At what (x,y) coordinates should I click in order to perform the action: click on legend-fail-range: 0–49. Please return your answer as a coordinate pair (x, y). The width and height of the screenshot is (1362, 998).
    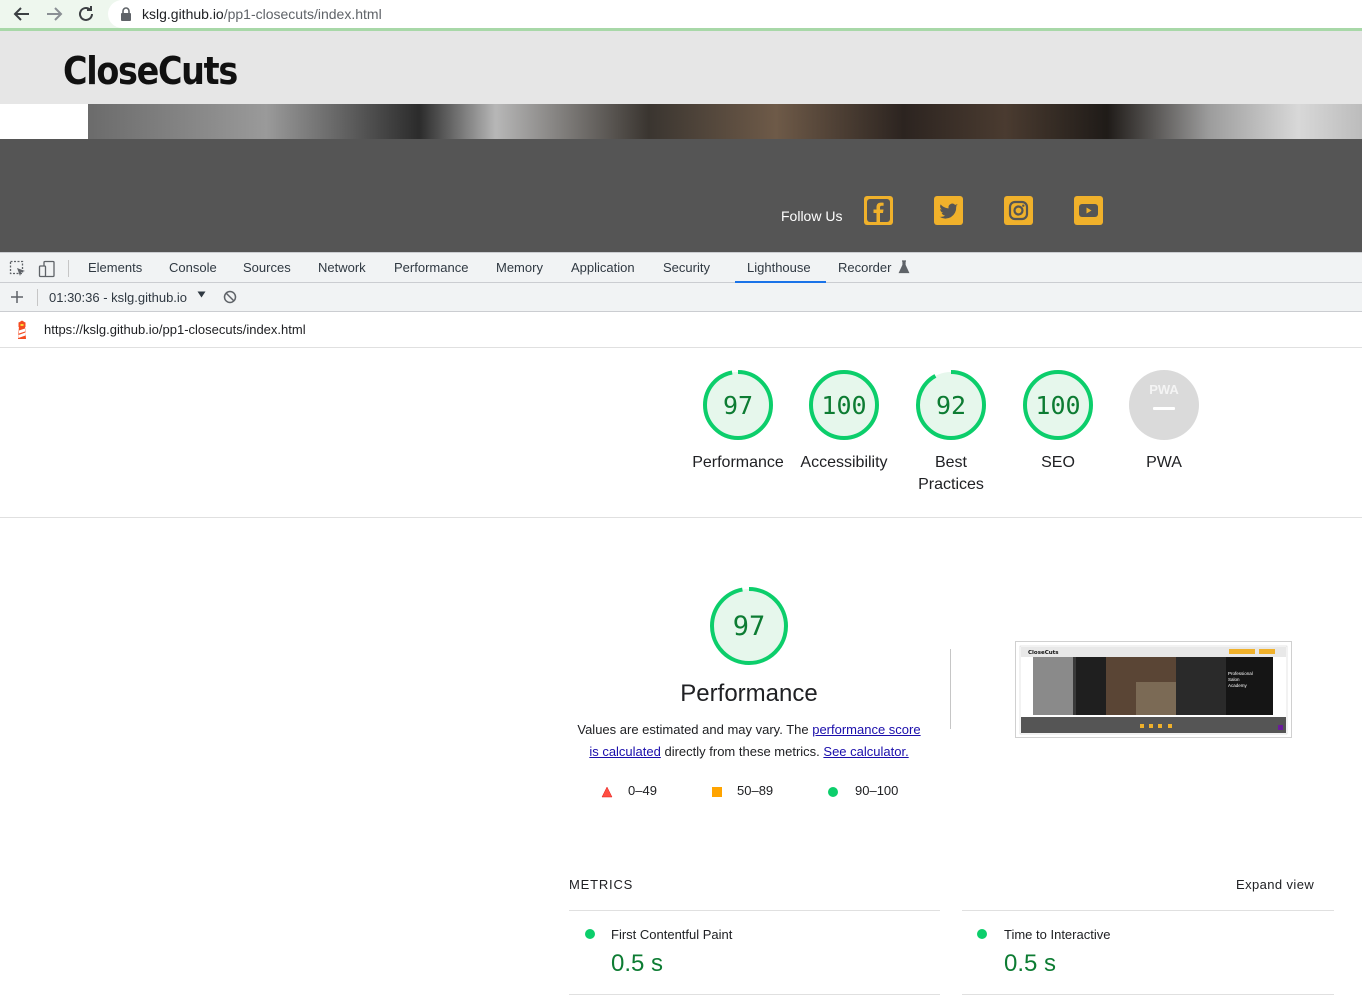
    Looking at the image, I should click on (642, 790).